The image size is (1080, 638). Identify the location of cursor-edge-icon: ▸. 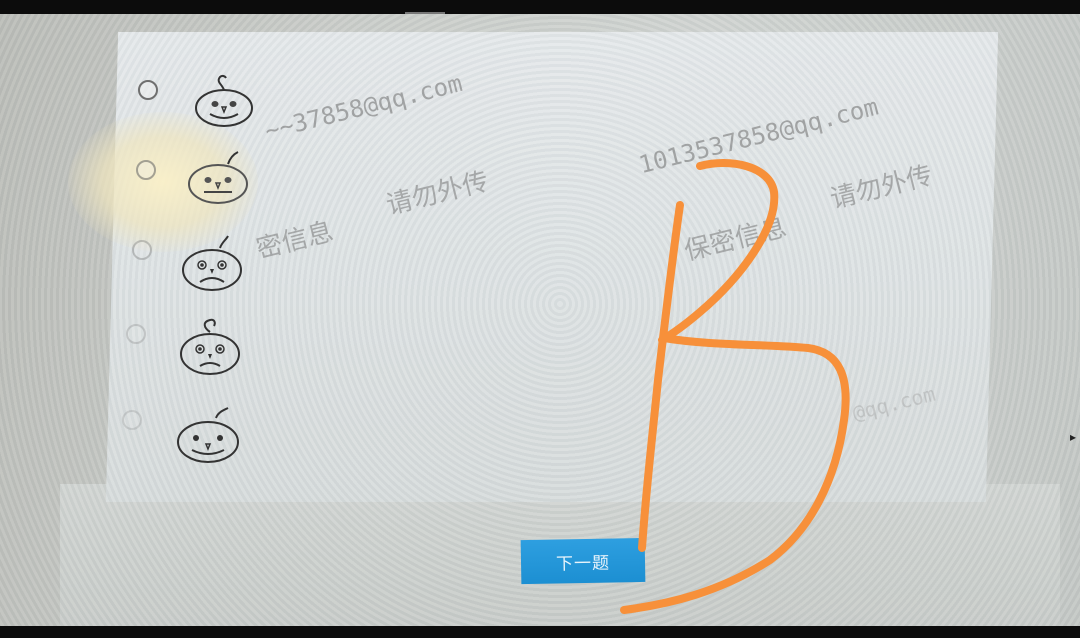
(1073, 437).